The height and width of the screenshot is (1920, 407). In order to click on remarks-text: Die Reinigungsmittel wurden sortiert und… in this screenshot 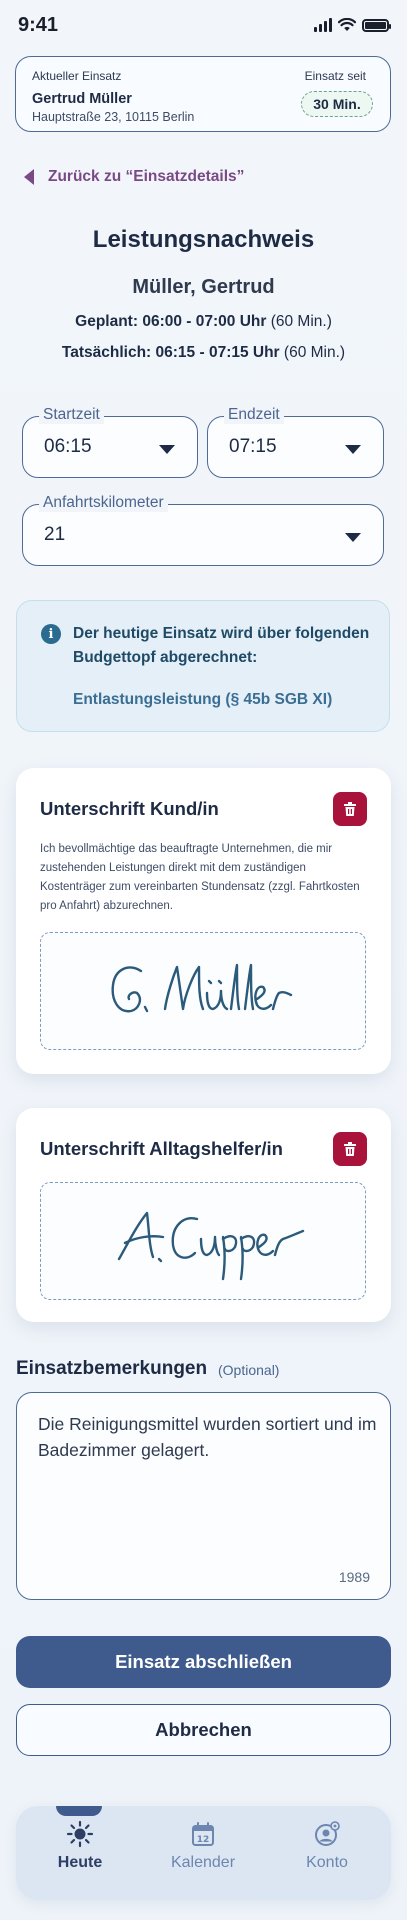, I will do `click(207, 1437)`.